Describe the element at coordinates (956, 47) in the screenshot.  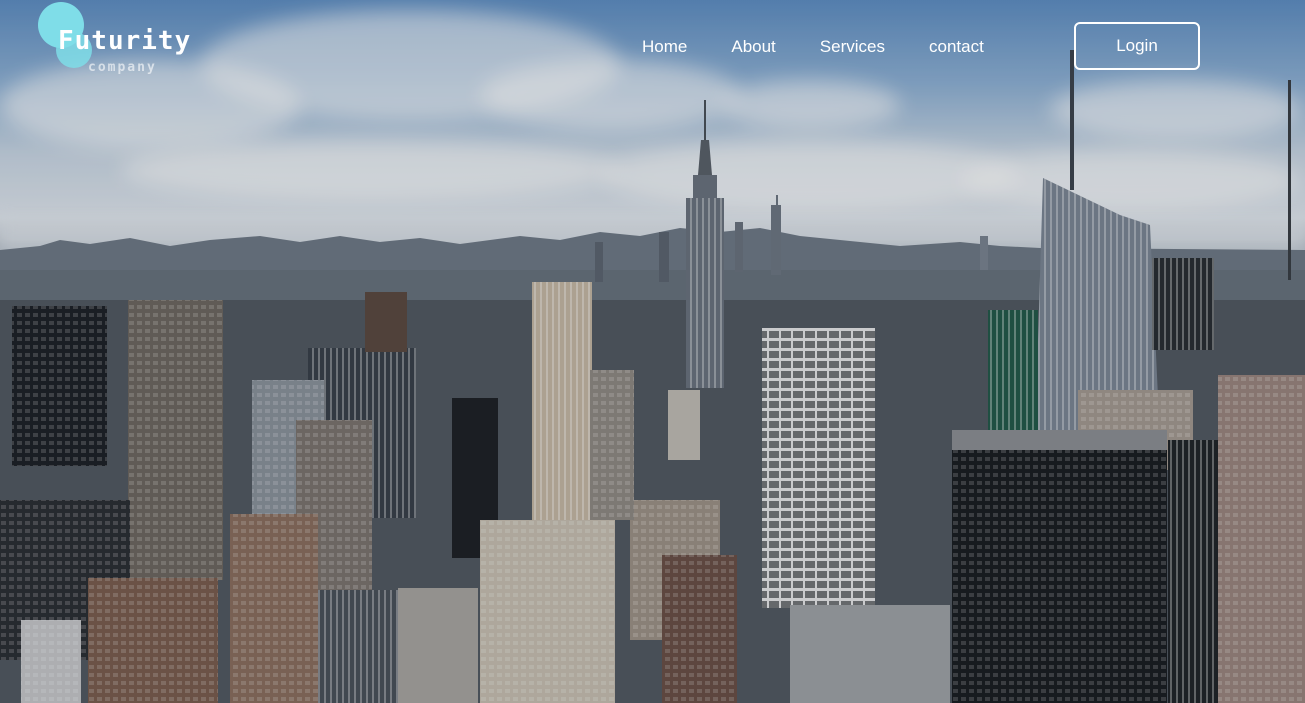
I see `nav-link-contact: contact` at that location.